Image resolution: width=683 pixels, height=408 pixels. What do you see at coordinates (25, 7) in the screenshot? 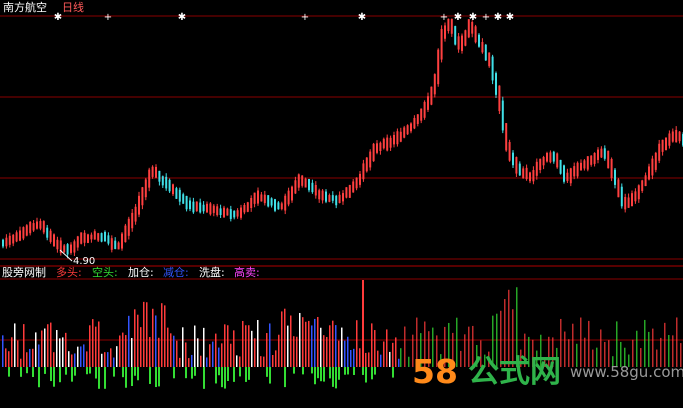
I see `stock-name: 南方航空` at bounding box center [25, 7].